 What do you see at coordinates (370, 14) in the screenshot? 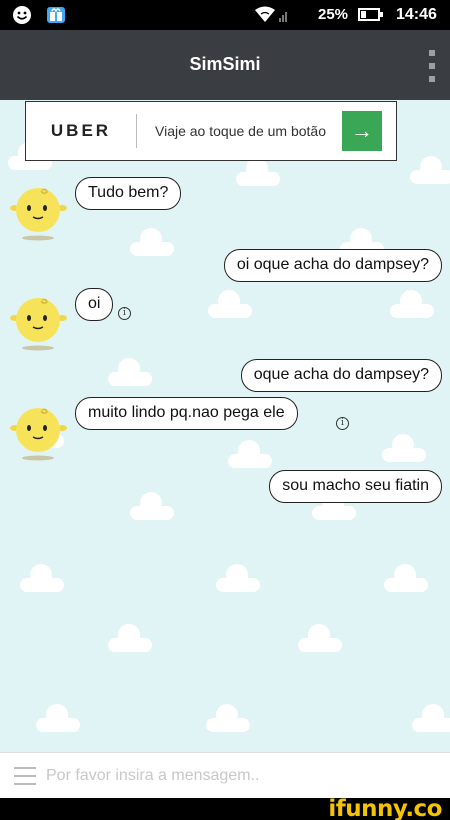
I see `battery-icon` at bounding box center [370, 14].